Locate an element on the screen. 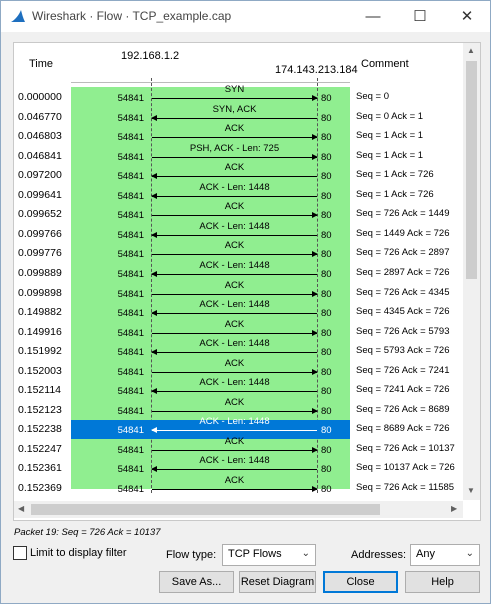  vertical-scroll-thumb is located at coordinates (471, 170).